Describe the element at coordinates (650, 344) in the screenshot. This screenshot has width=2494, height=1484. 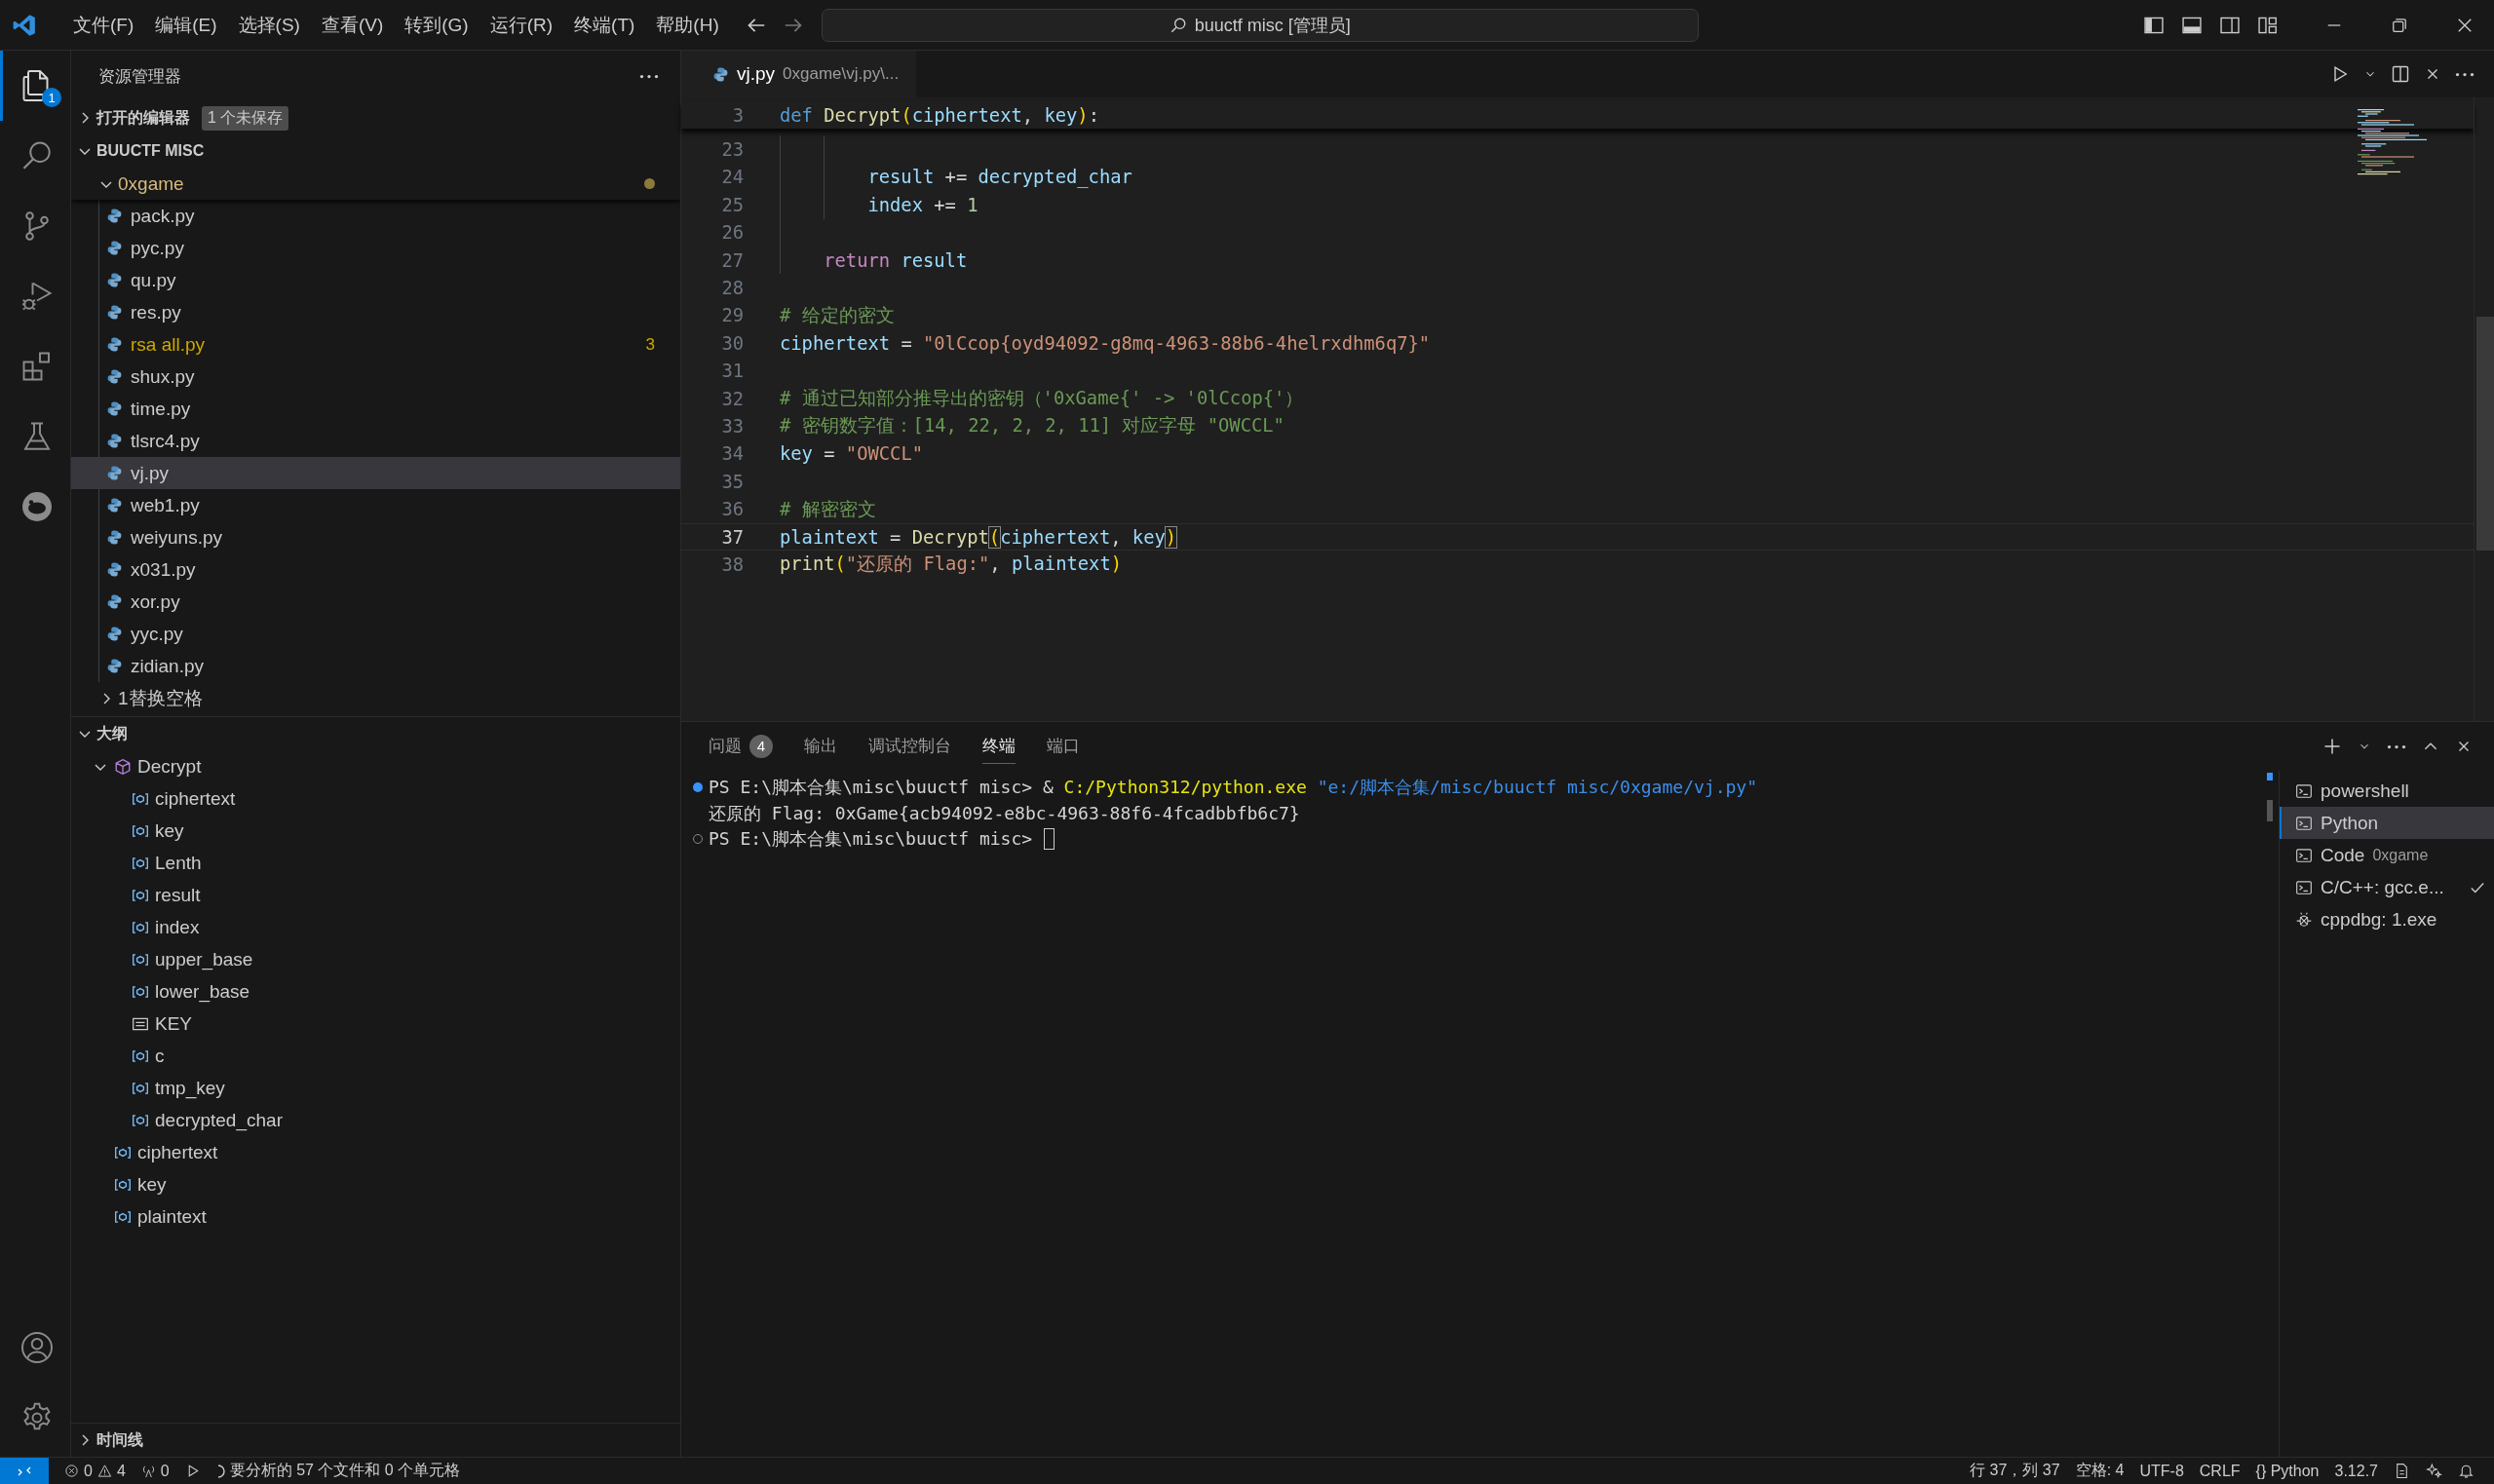
I see `problem-count: 3` at that location.